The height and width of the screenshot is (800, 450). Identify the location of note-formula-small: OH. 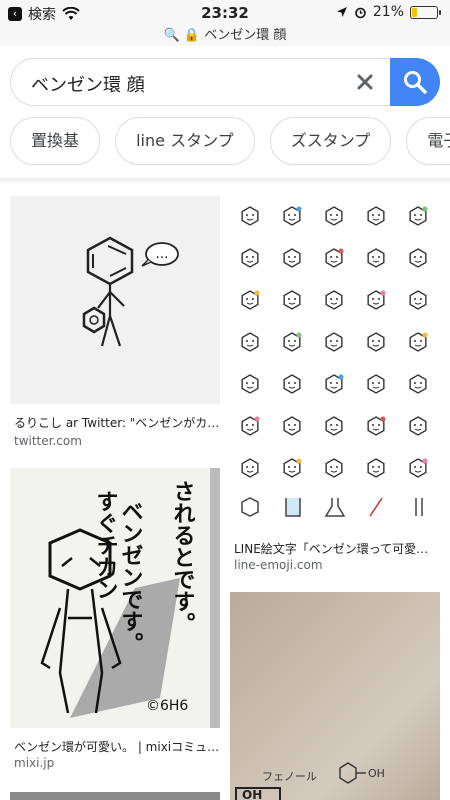
(376, 773).